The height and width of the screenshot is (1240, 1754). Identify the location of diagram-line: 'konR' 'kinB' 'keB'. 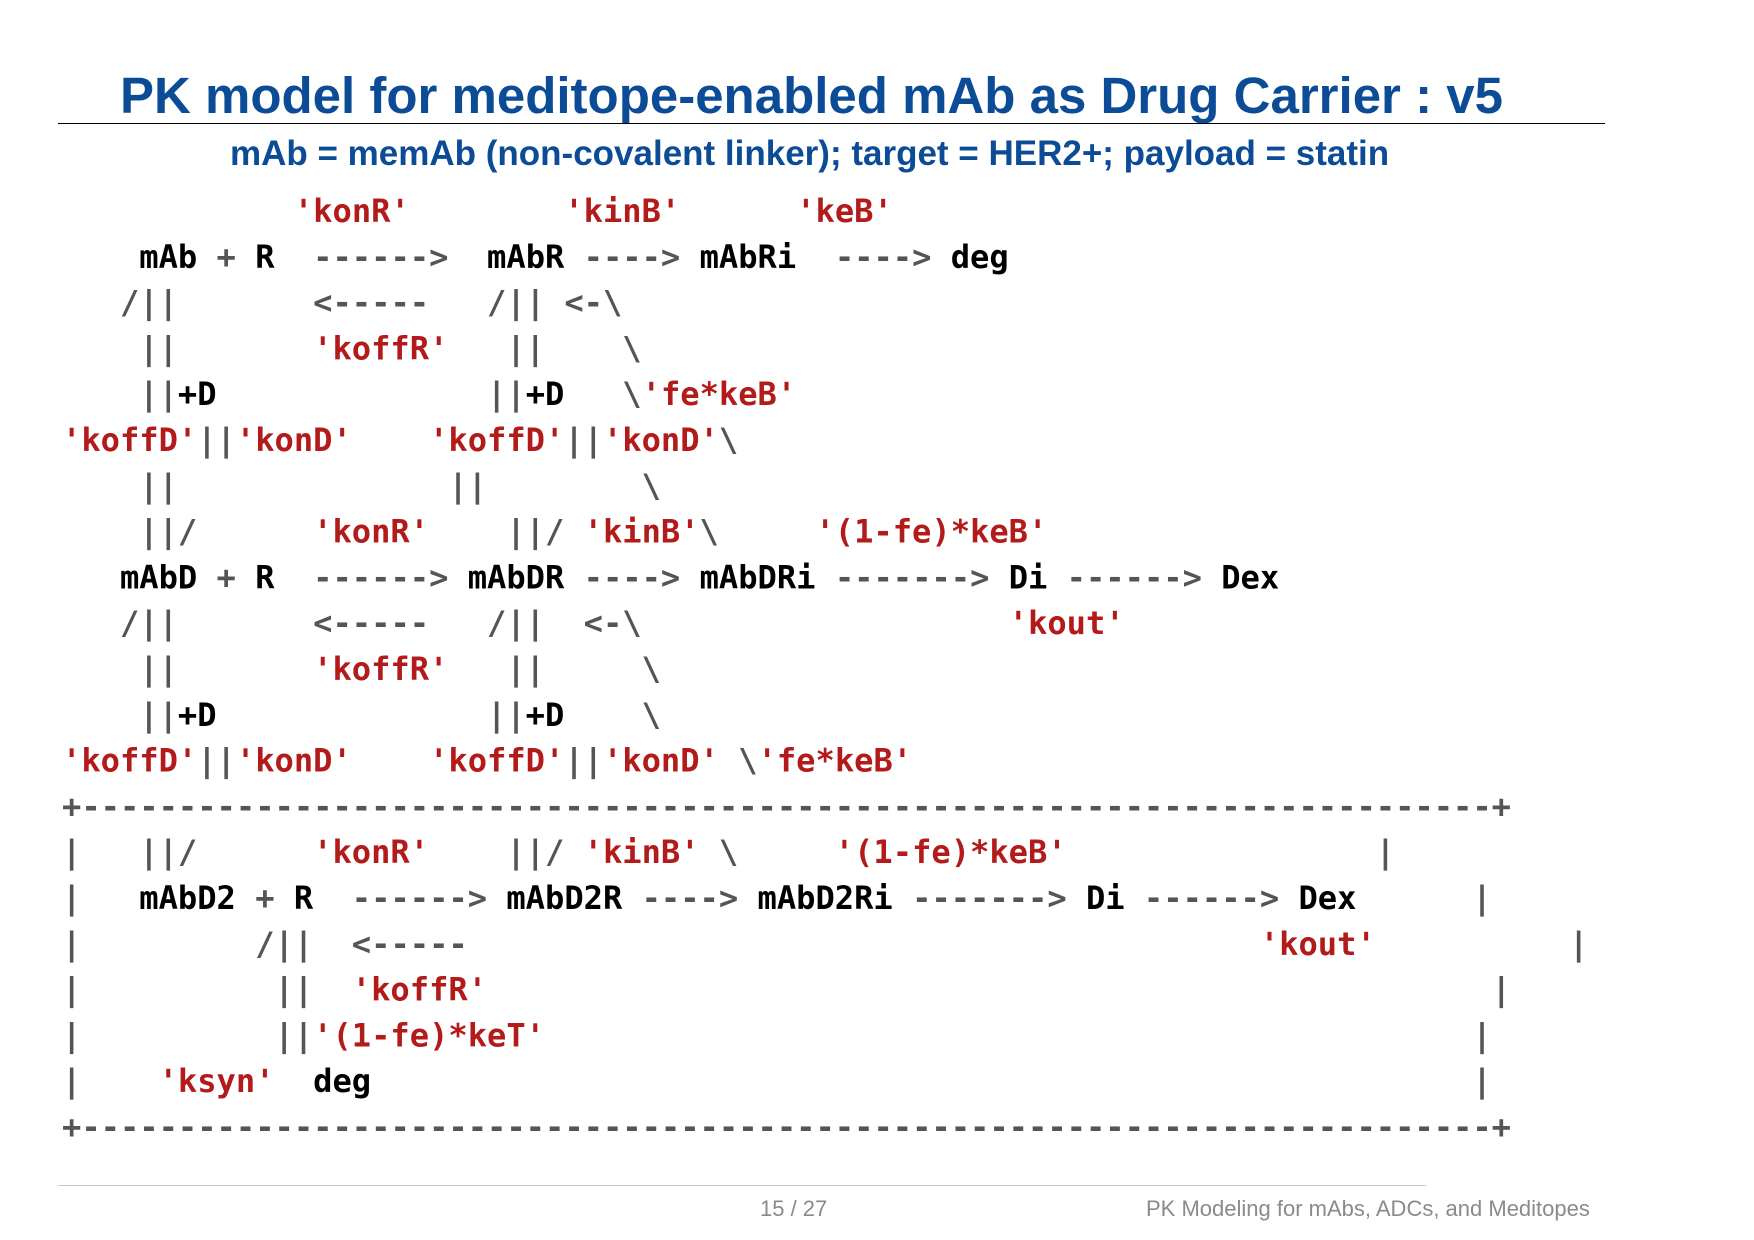
(477, 211).